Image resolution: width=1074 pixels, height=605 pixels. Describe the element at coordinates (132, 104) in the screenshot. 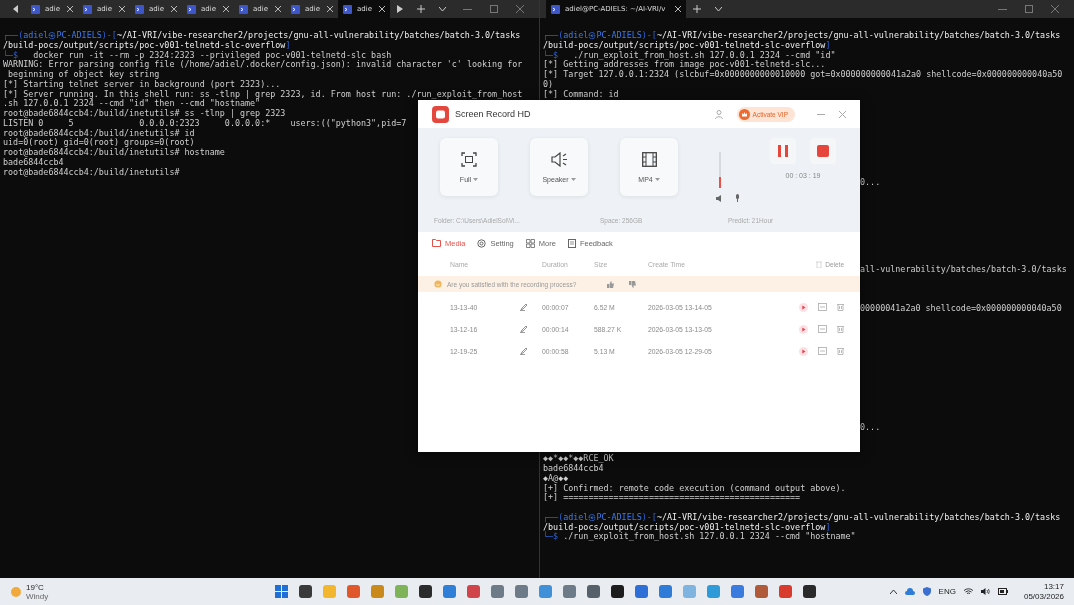

I see `terminal-line: .sh 127.0.0.1 2324 --cmd "id" then --cmd "hostname"` at that location.